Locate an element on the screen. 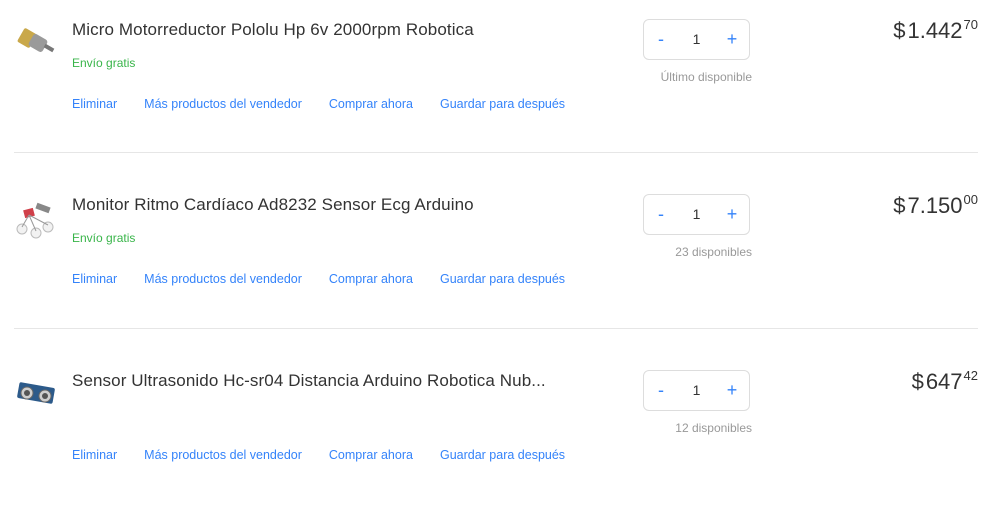 This screenshot has width=1002, height=529. price-integer: 7.150 is located at coordinates (935, 205).